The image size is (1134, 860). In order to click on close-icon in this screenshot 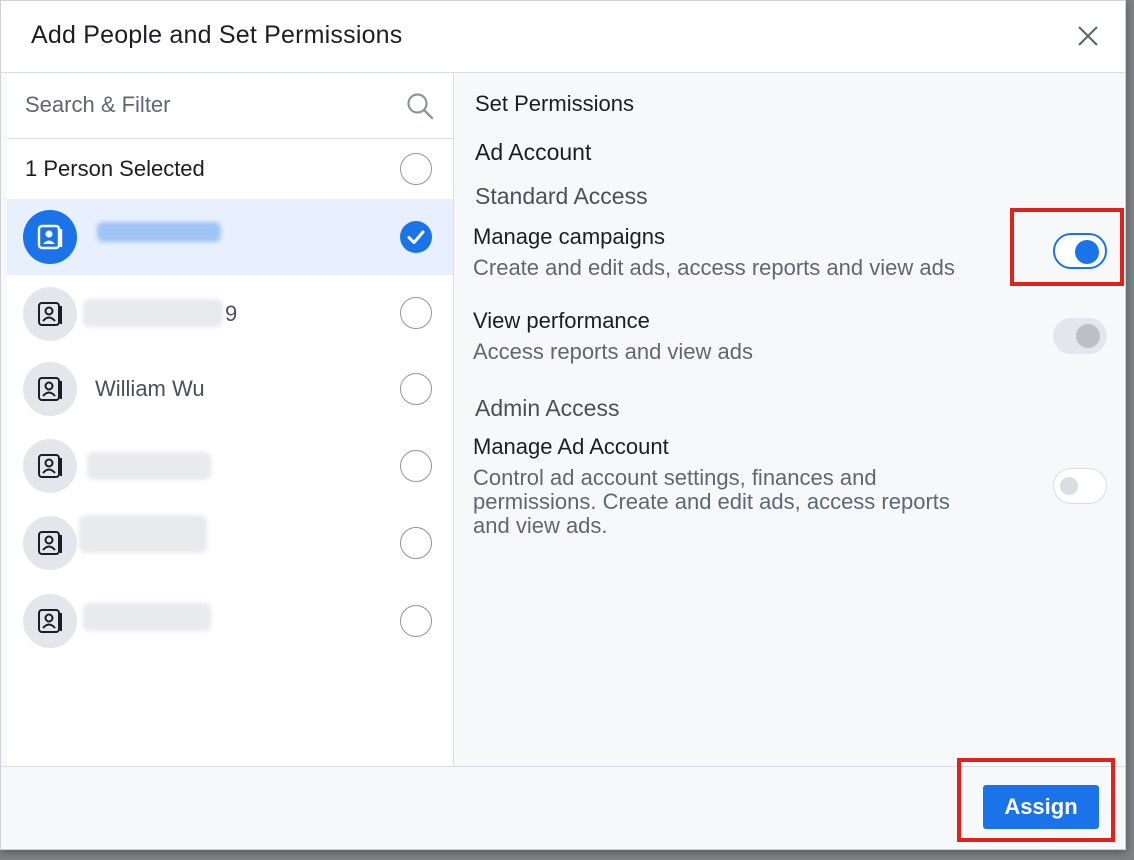, I will do `click(1088, 36)`.